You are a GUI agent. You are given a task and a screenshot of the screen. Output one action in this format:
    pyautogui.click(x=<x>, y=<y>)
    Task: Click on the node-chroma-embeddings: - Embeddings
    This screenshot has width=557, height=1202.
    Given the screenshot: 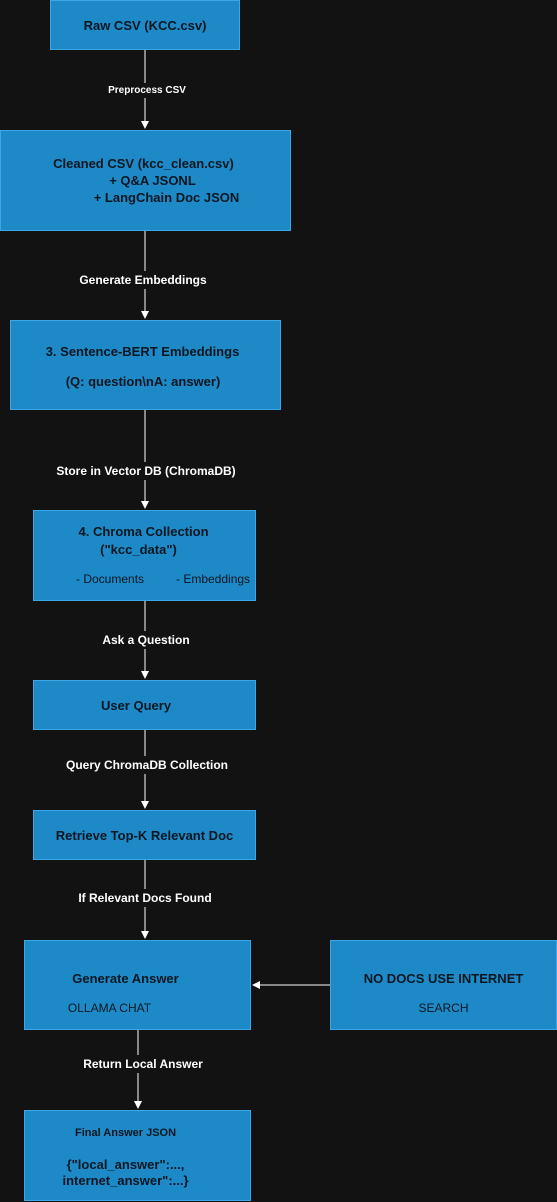 What is the action you would take?
    pyautogui.click(x=213, y=579)
    